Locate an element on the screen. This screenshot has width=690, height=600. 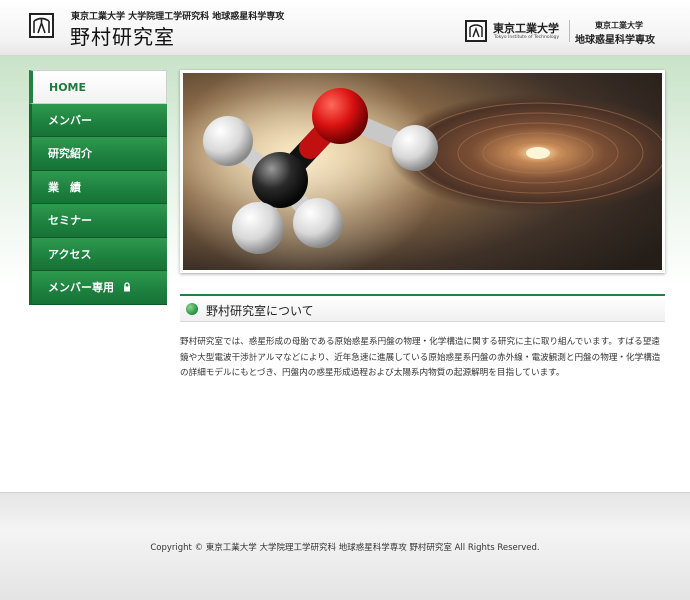
university-logo-icon is located at coordinates (476, 31).